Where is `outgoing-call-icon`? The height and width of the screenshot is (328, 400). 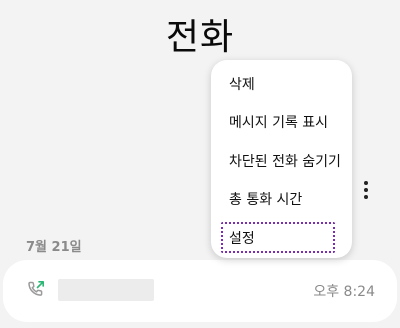 outgoing-call-icon is located at coordinates (36, 289).